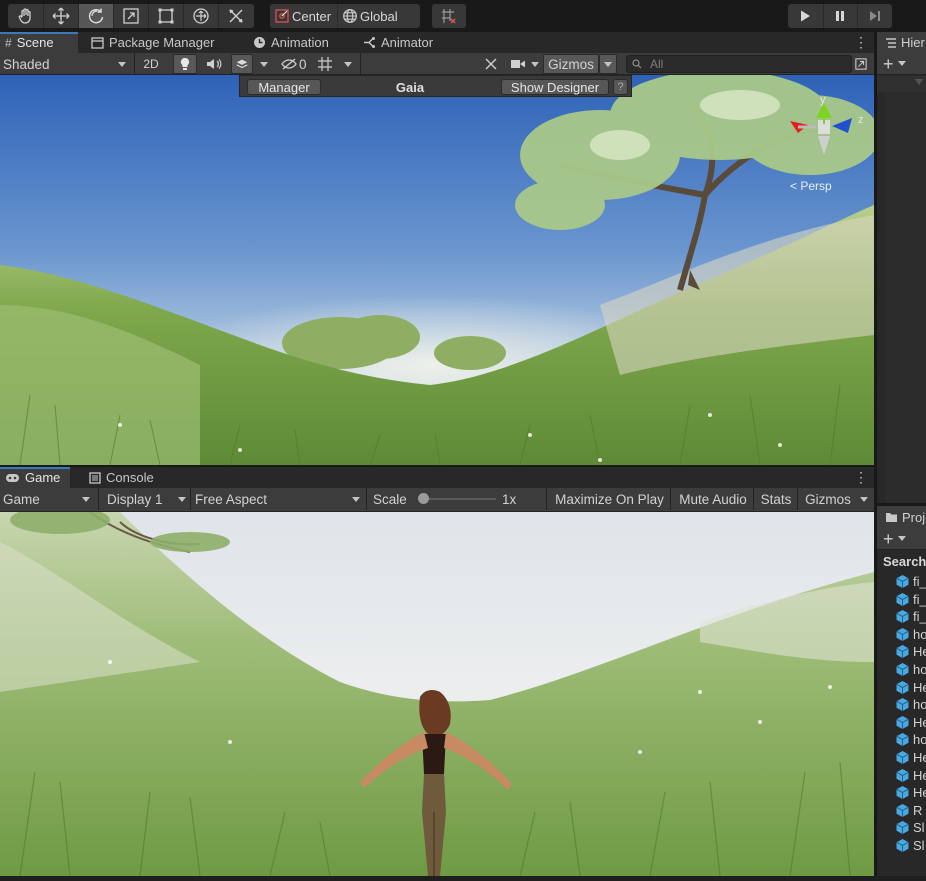  I want to click on pivot-label: Center, so click(312, 16).